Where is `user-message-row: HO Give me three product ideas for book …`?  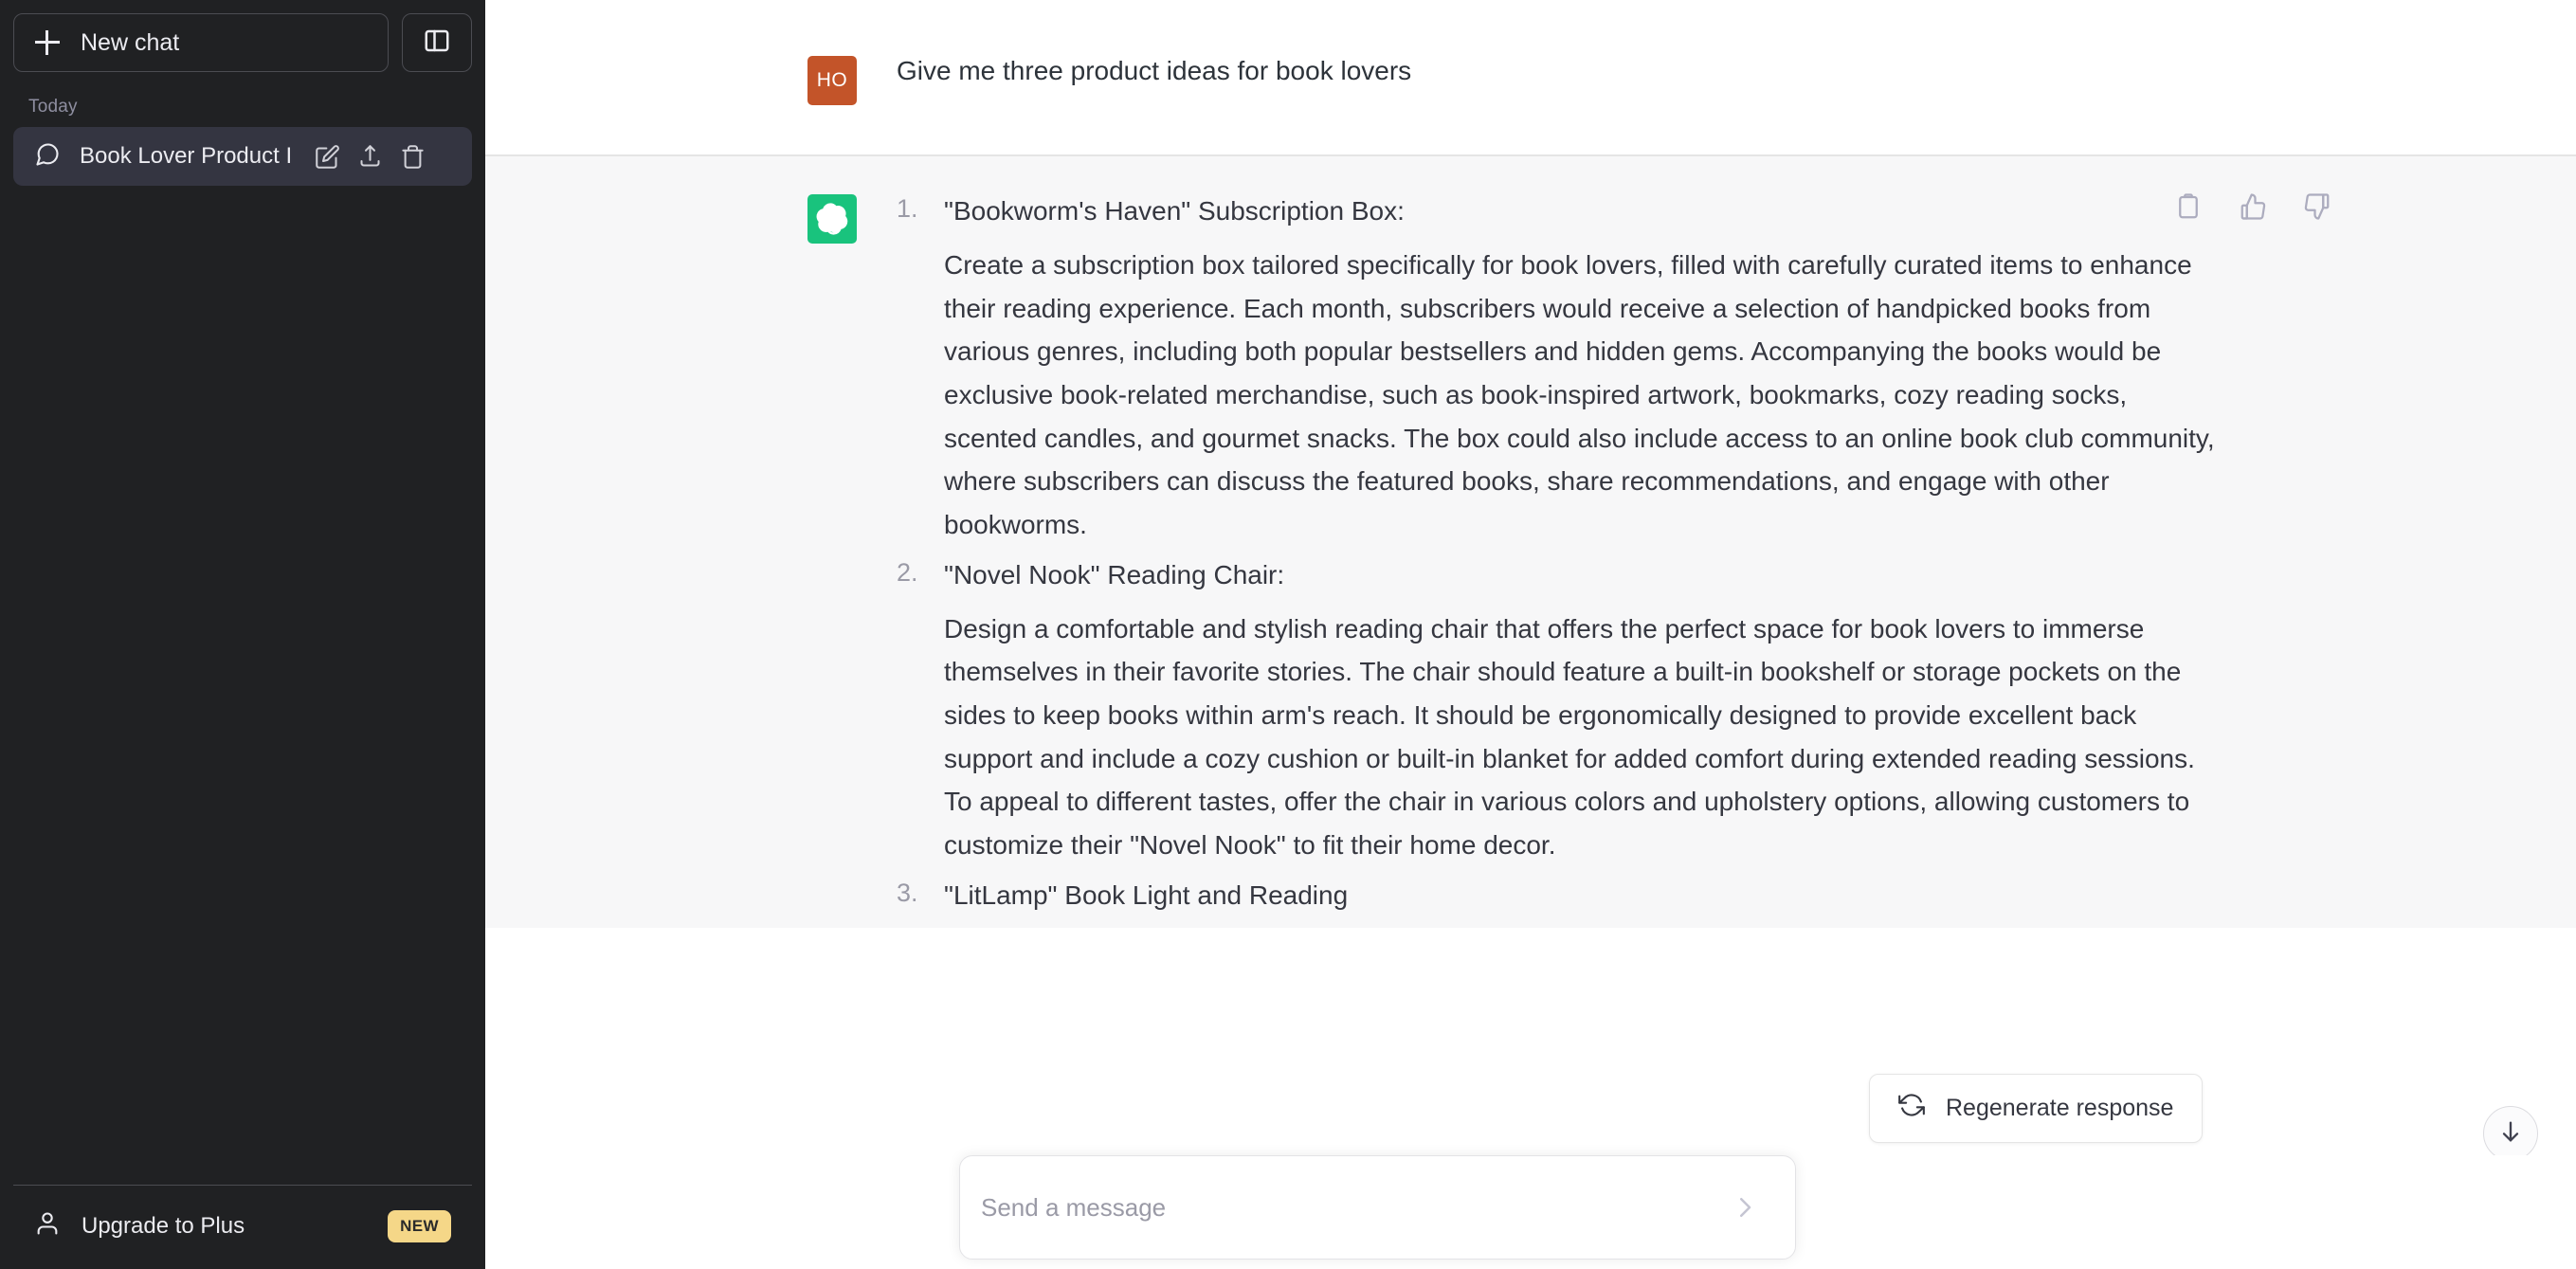
user-message-row: HO Give me three product ideas for book … is located at coordinates (1530, 78).